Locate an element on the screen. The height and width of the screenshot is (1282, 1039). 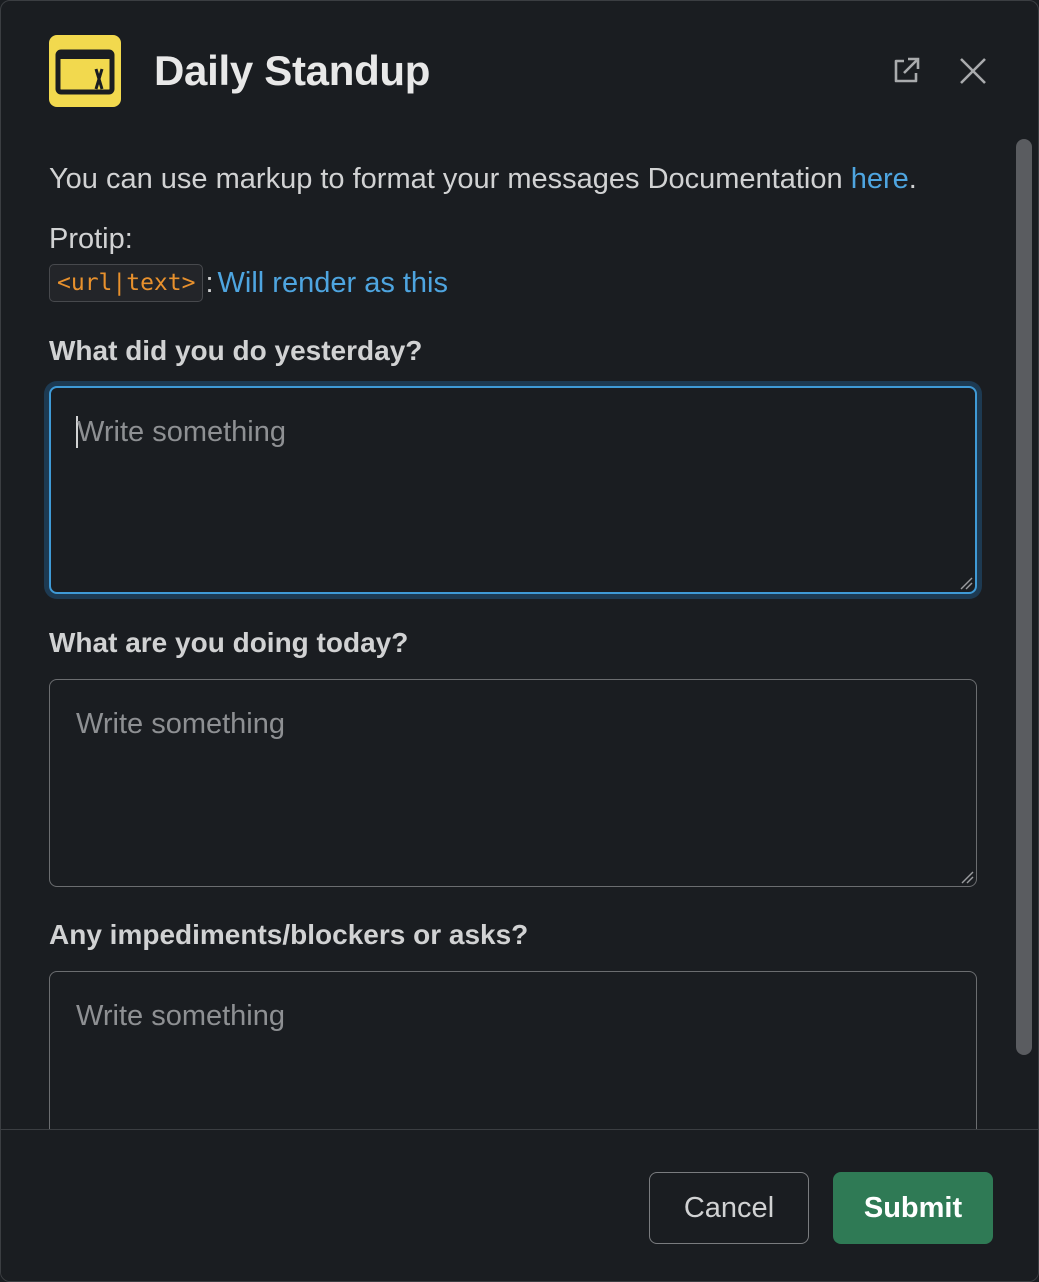
yesterday-placeholder: Write something is located at coordinates (181, 432).